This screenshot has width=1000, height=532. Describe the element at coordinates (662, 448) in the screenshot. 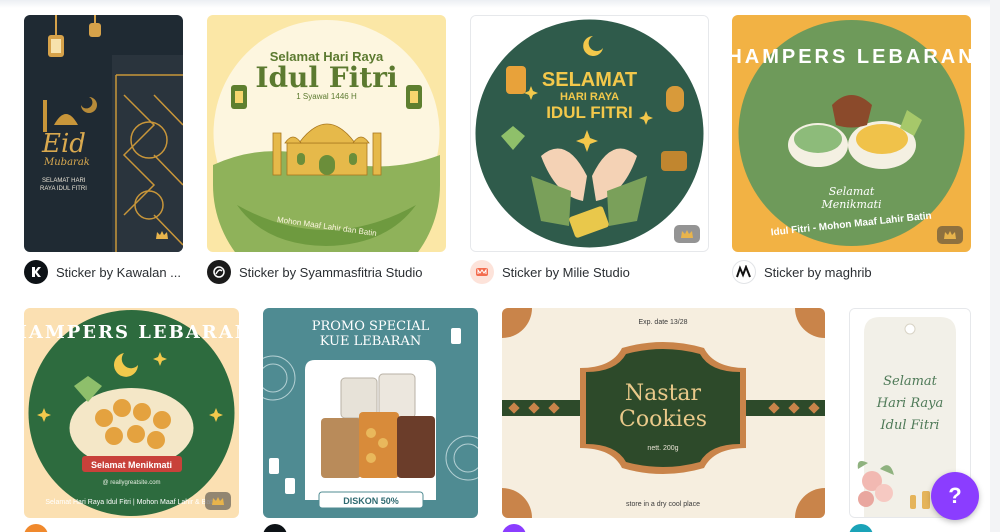

I see `net-weight: nett. 200g` at that location.